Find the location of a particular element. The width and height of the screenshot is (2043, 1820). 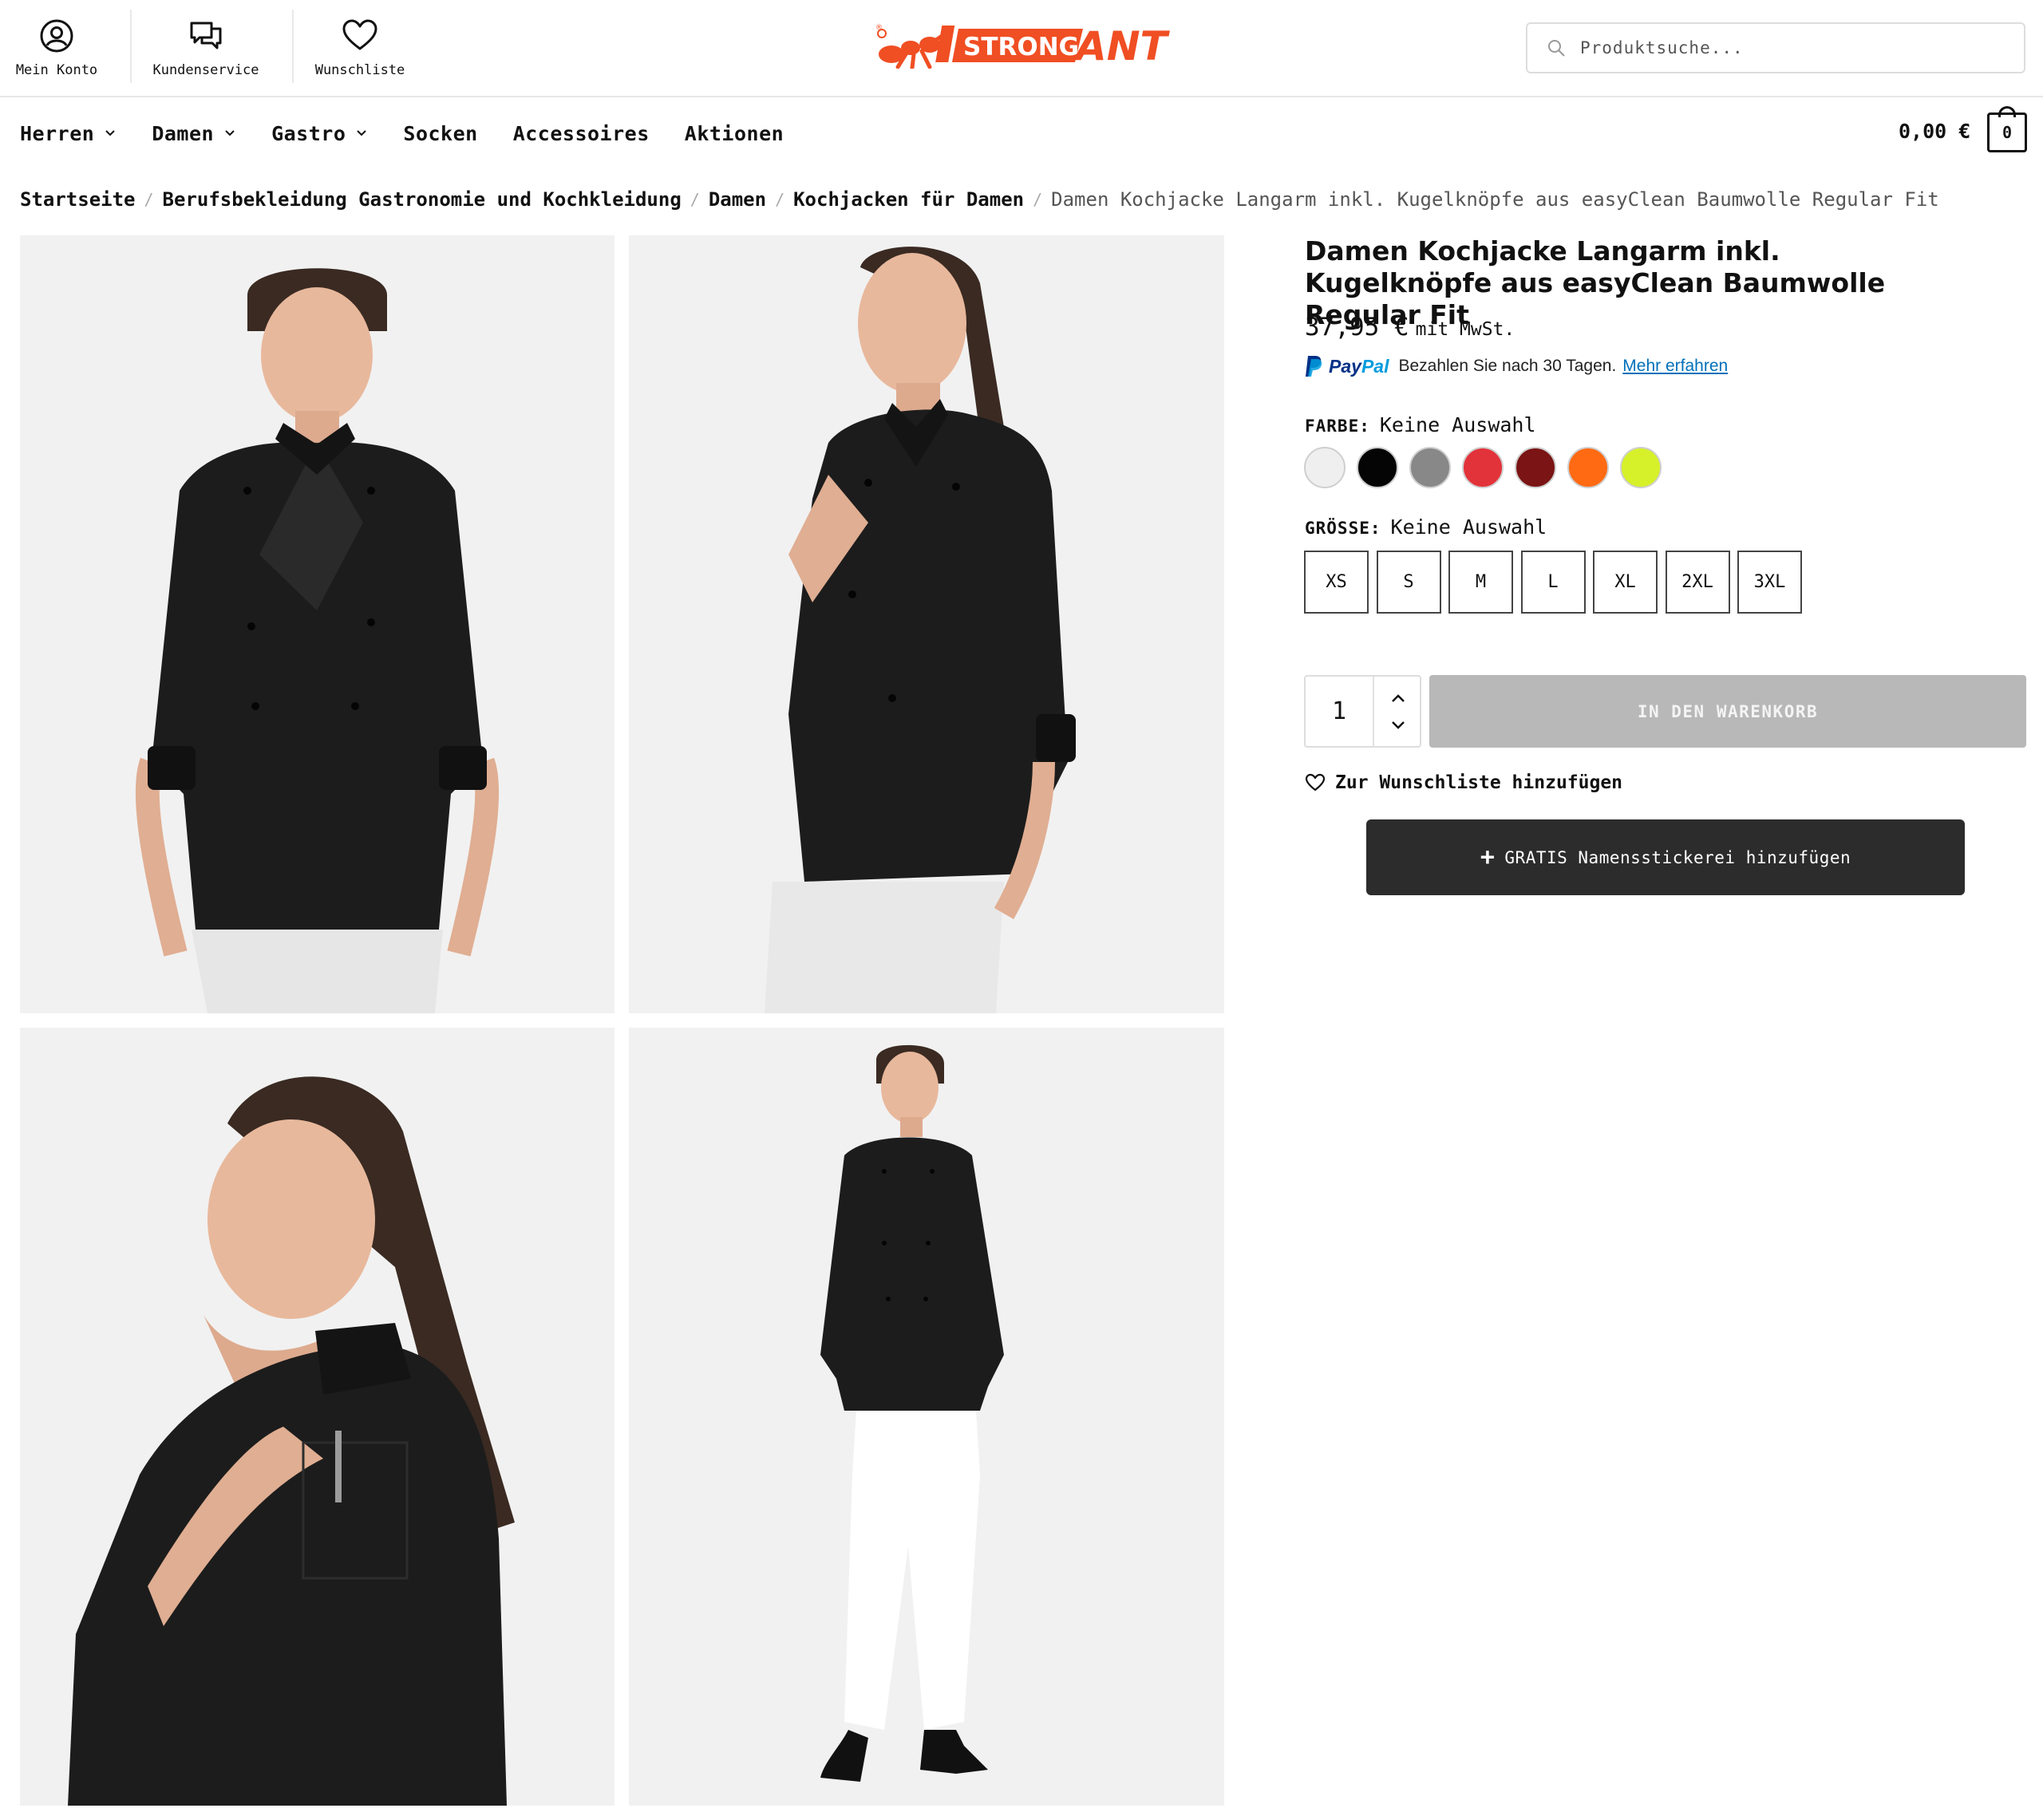

logo-text-strong: STRONG is located at coordinates (1021, 47).